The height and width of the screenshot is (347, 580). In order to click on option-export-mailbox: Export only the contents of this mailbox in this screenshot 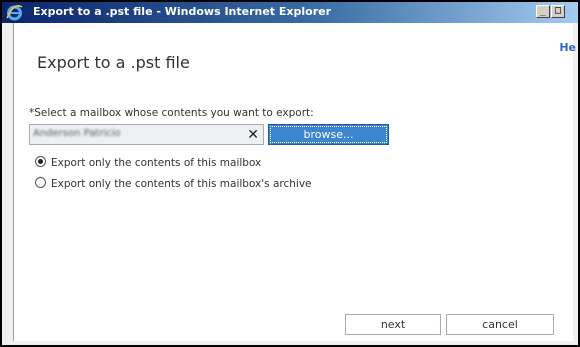, I will do `click(148, 163)`.